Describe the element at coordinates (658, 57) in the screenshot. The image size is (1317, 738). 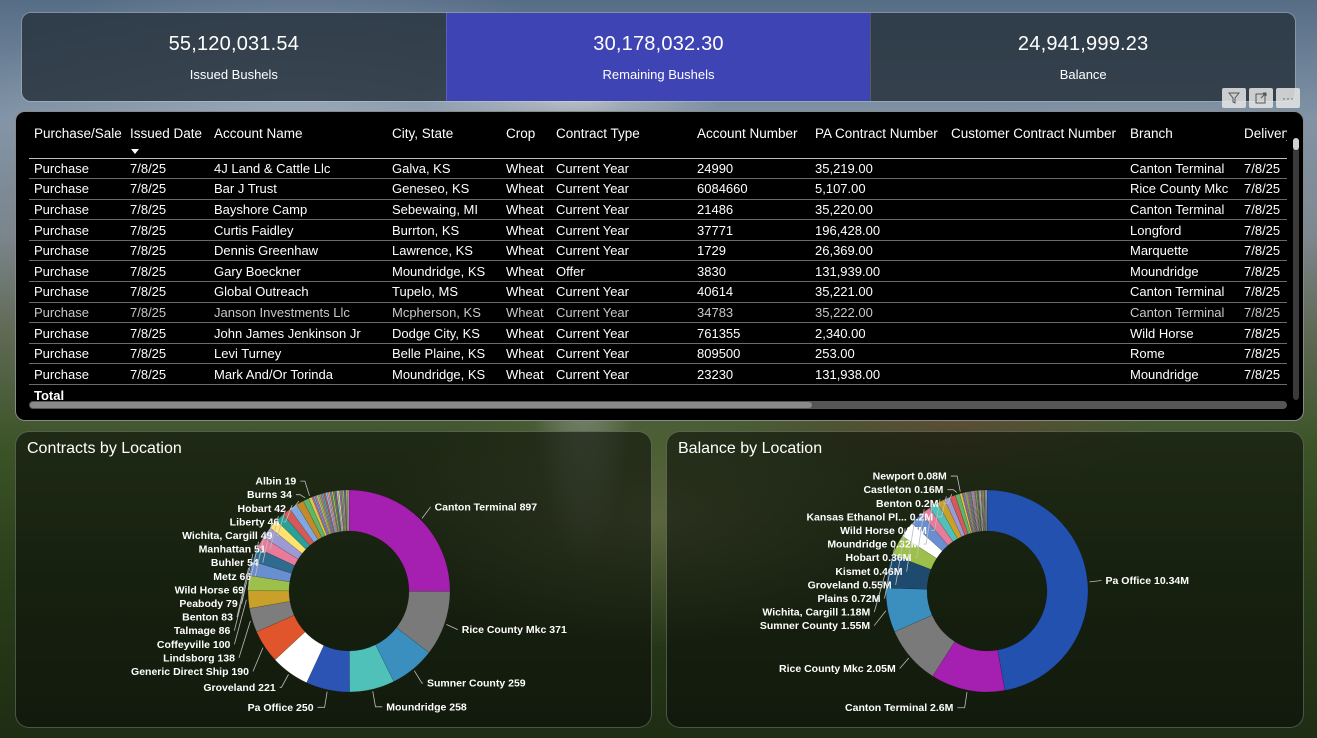
I see `kpi-card-remaining-bushels: 30,178,032.30 Remaining Bushels` at that location.